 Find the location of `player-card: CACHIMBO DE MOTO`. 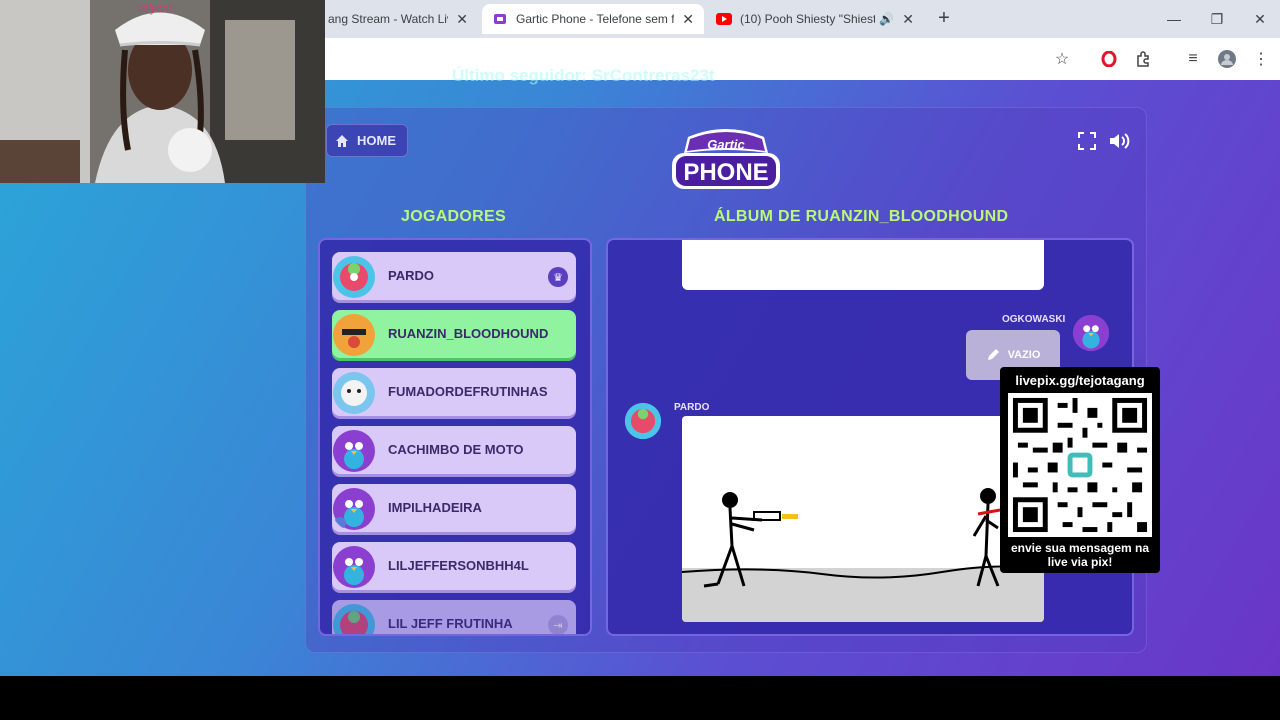

player-card: CACHIMBO DE MOTO is located at coordinates (454, 450).